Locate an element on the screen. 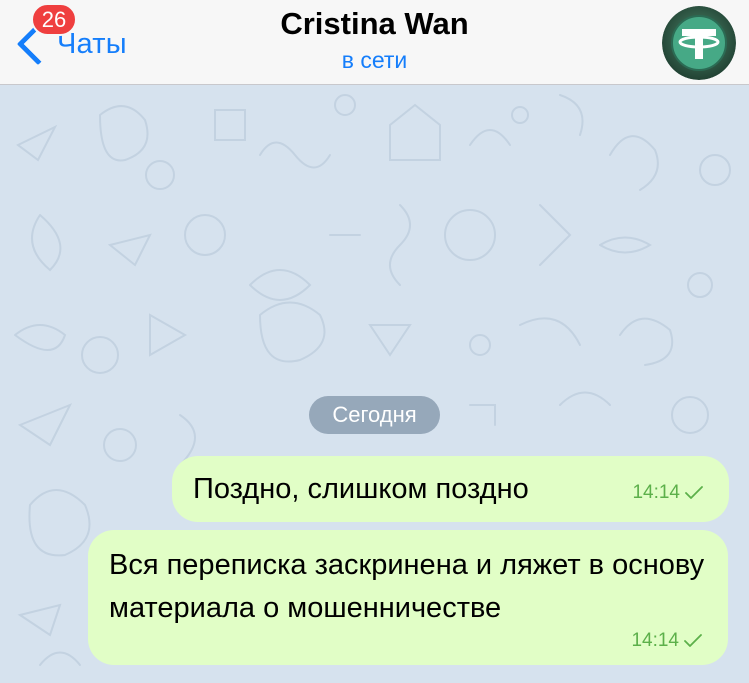 The width and height of the screenshot is (749, 683). avatar is located at coordinates (699, 43).